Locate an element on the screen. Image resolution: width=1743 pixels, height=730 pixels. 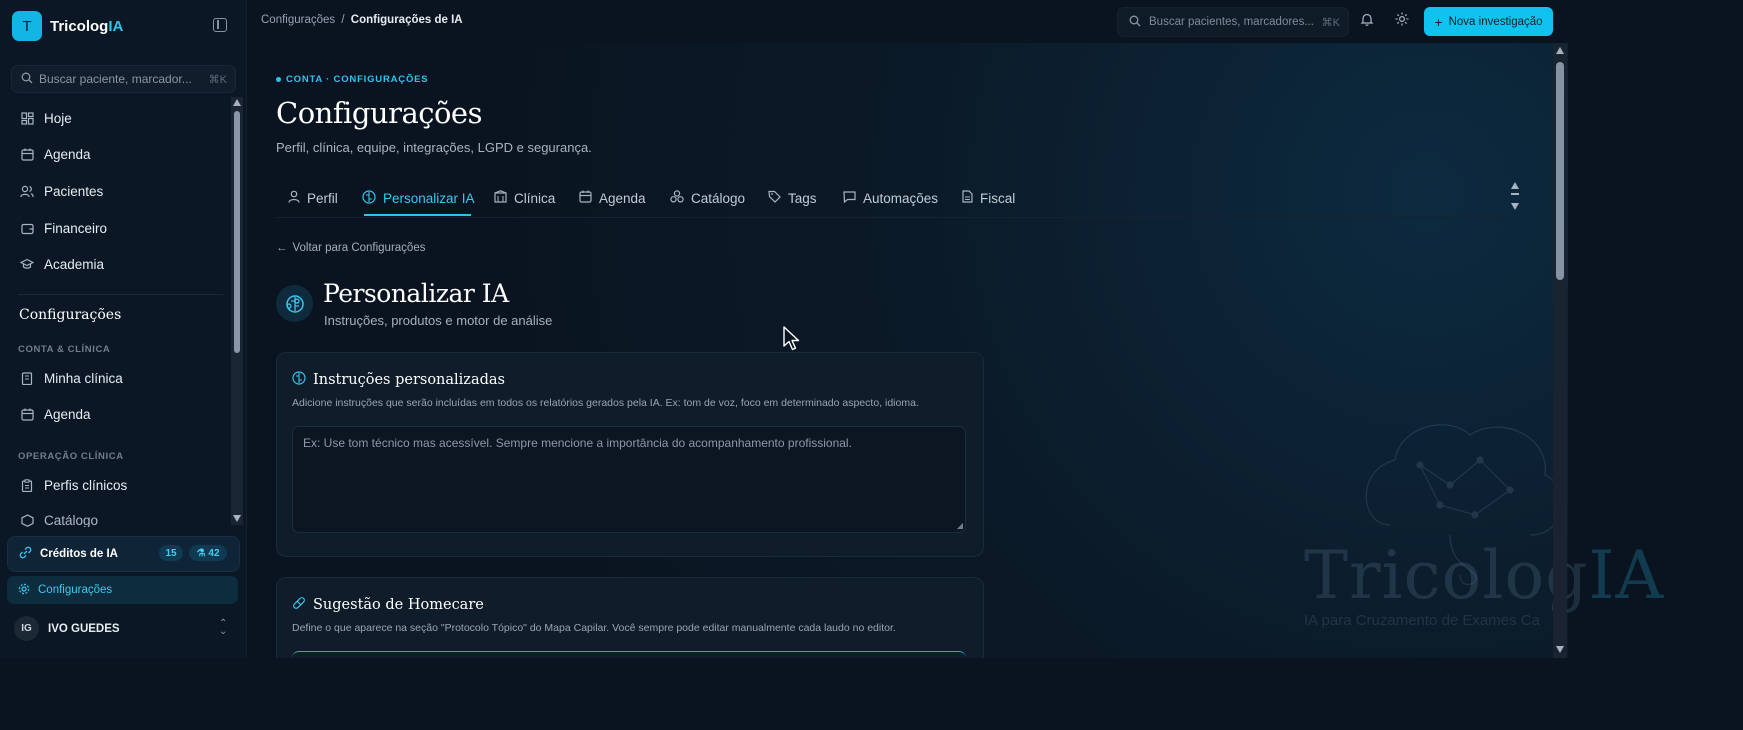
sidebar-item-financeiro: Financeiro is located at coordinates (63, 228).